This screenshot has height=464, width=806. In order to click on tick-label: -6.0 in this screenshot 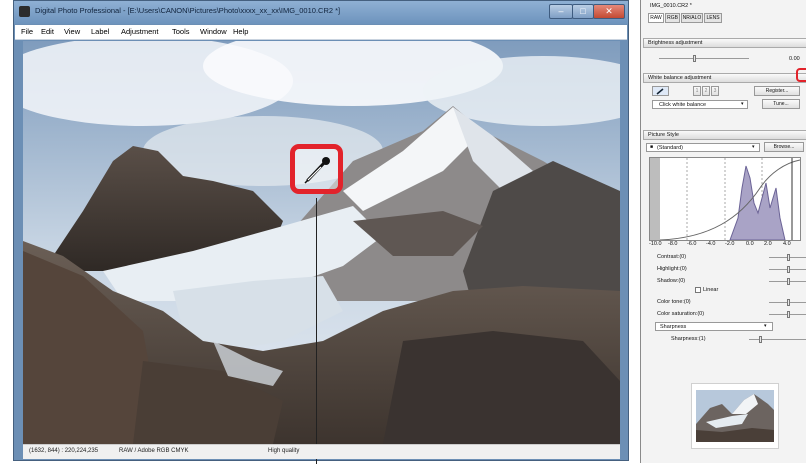, I will do `click(692, 244)`.